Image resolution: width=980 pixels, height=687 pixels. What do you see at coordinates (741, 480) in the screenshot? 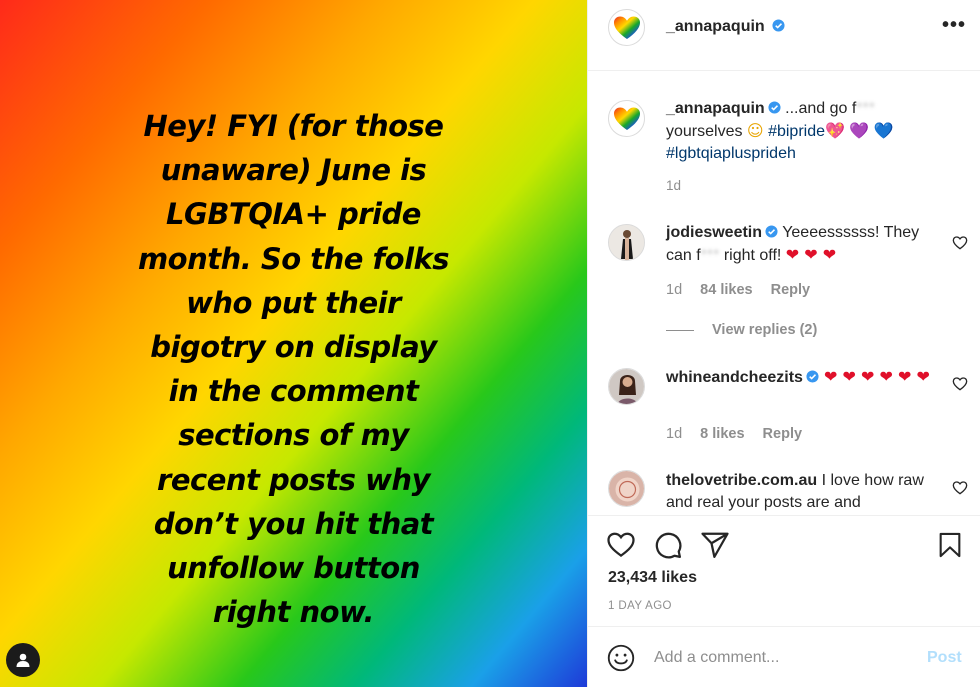
I see `comment-username: thelovetribe.com.au` at bounding box center [741, 480].